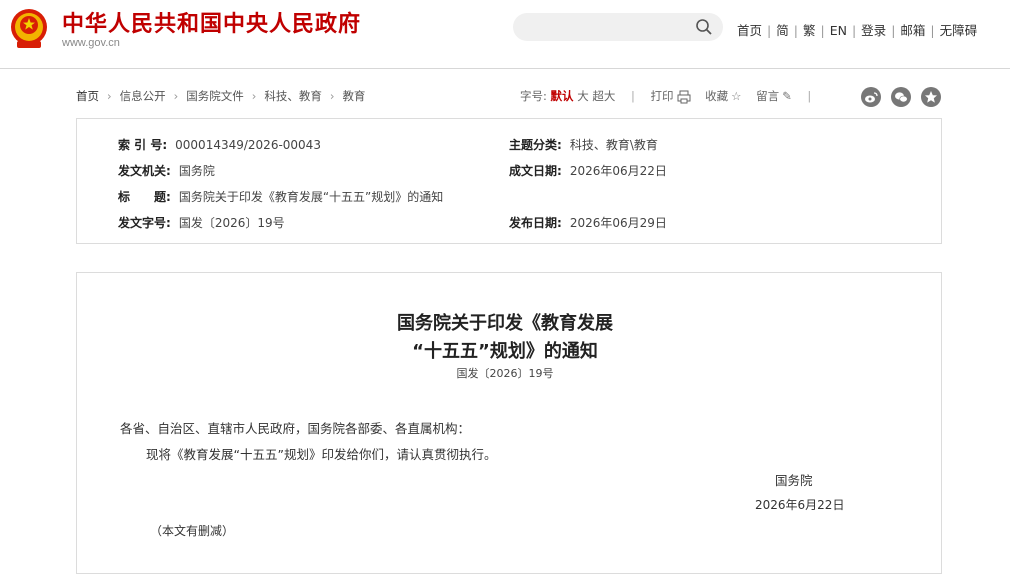  I want to click on document-title-line-1: 国务院关于印发《教育发展, so click(505, 323).